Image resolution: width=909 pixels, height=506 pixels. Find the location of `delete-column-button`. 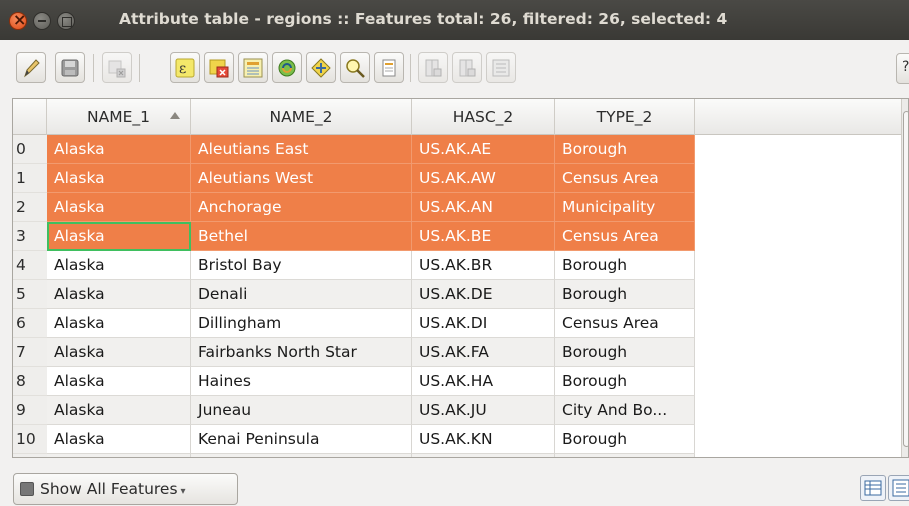

delete-column-button is located at coordinates (467, 67).